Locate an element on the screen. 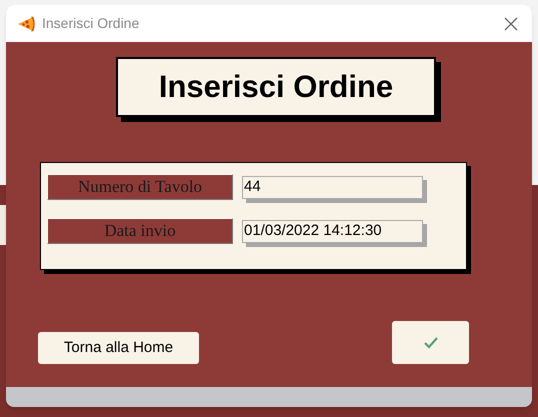 This screenshot has height=417, width=538. field-label: Data invio is located at coordinates (140, 231).